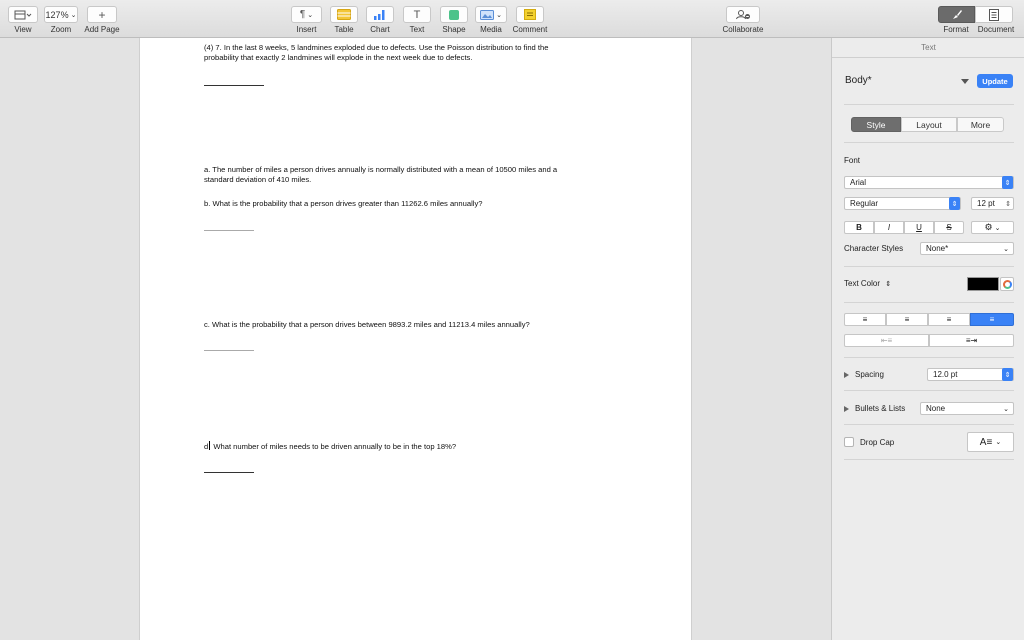 The image size is (1024, 640). I want to click on tab-more: More, so click(980, 124).